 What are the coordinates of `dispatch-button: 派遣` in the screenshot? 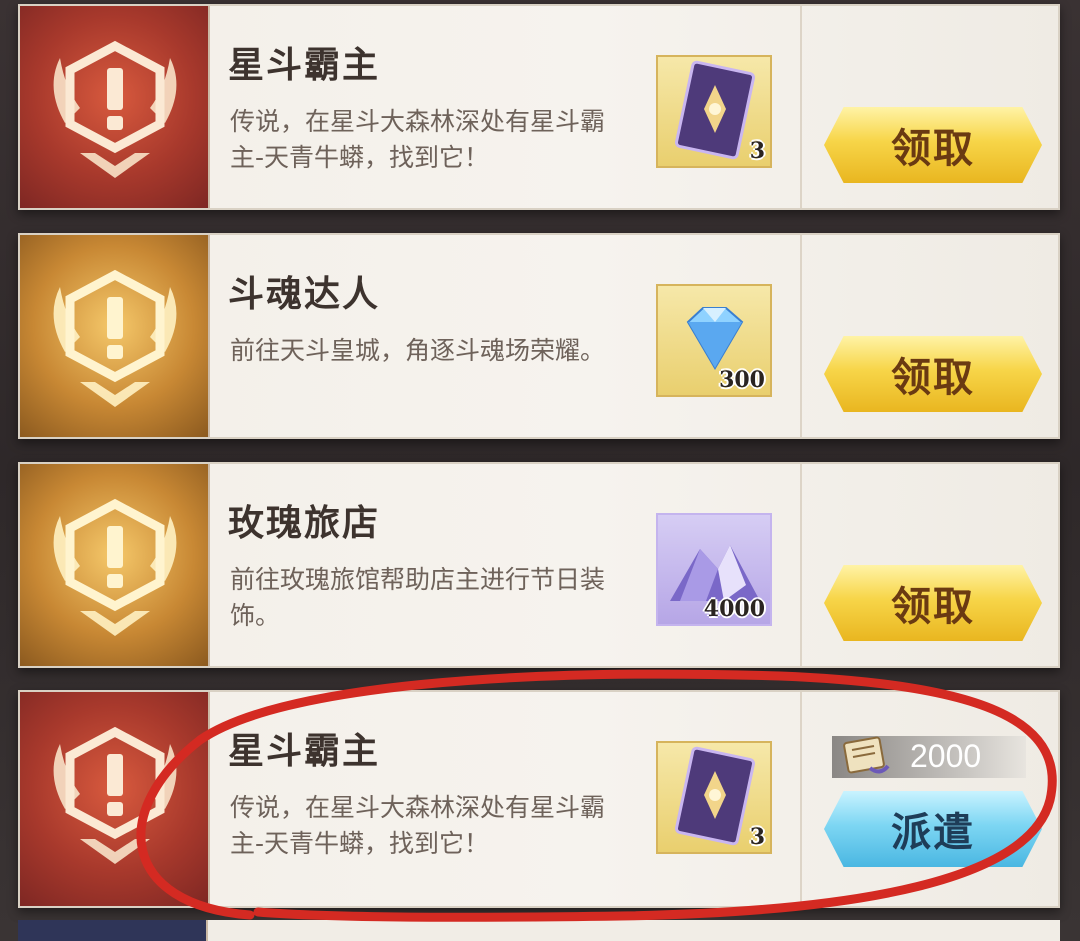 It's located at (933, 829).